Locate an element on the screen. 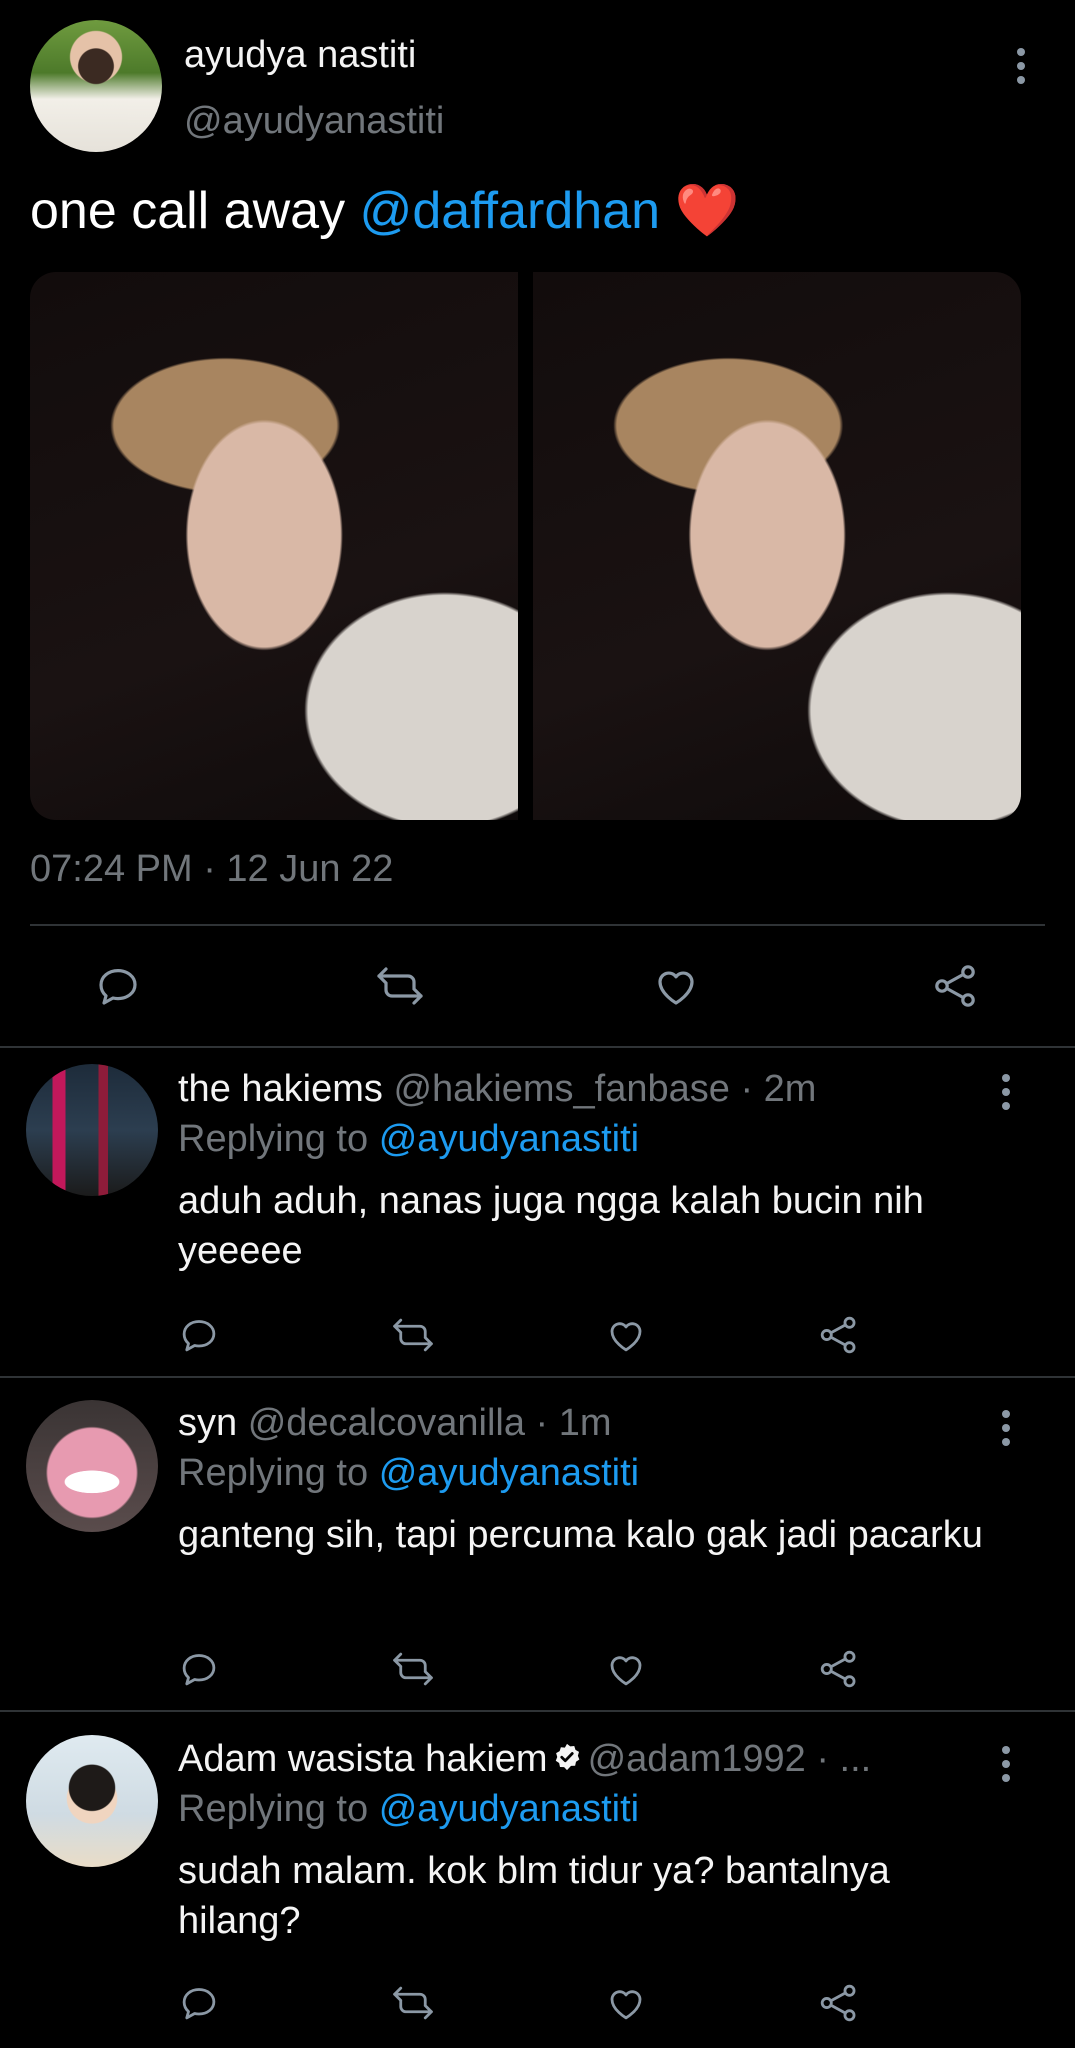 The width and height of the screenshot is (1075, 2048). author-name: ayudya nastiti is located at coordinates (300, 55).